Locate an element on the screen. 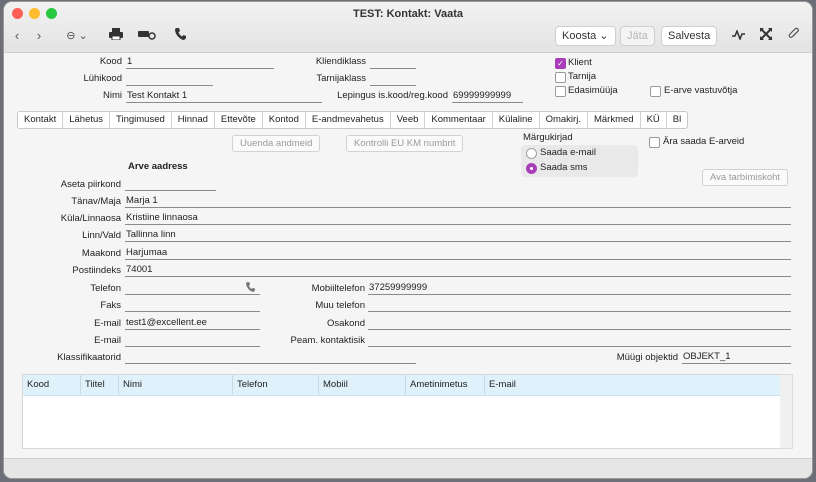 Image resolution: width=816 pixels, height=482 pixels. more-options-icon: ⊖ ⌄ is located at coordinates (77, 36).